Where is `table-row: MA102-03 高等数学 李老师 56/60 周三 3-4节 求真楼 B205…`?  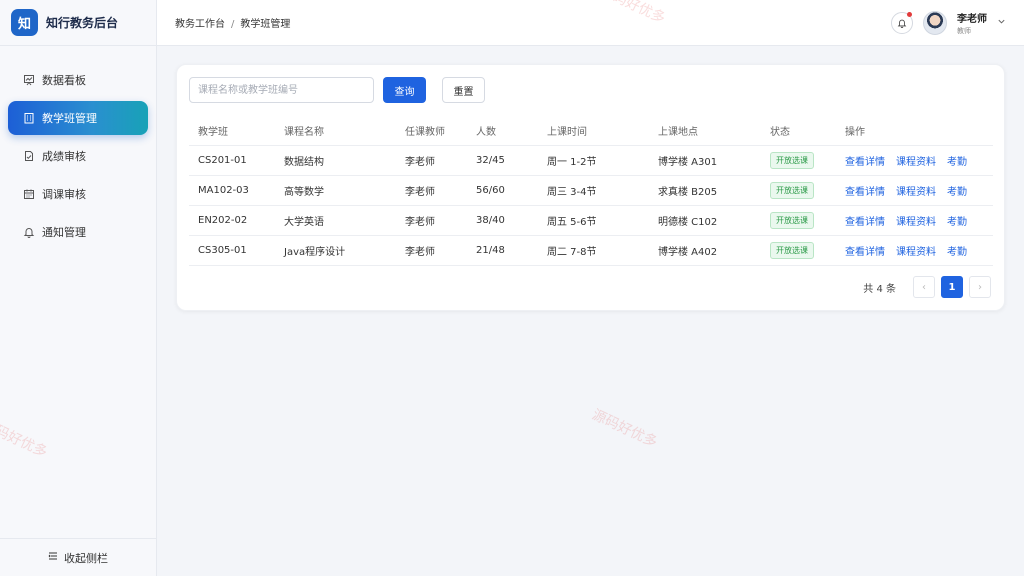 table-row: MA102-03 高等数学 李老师 56/60 周三 3-4节 求真楼 B205… is located at coordinates (591, 190).